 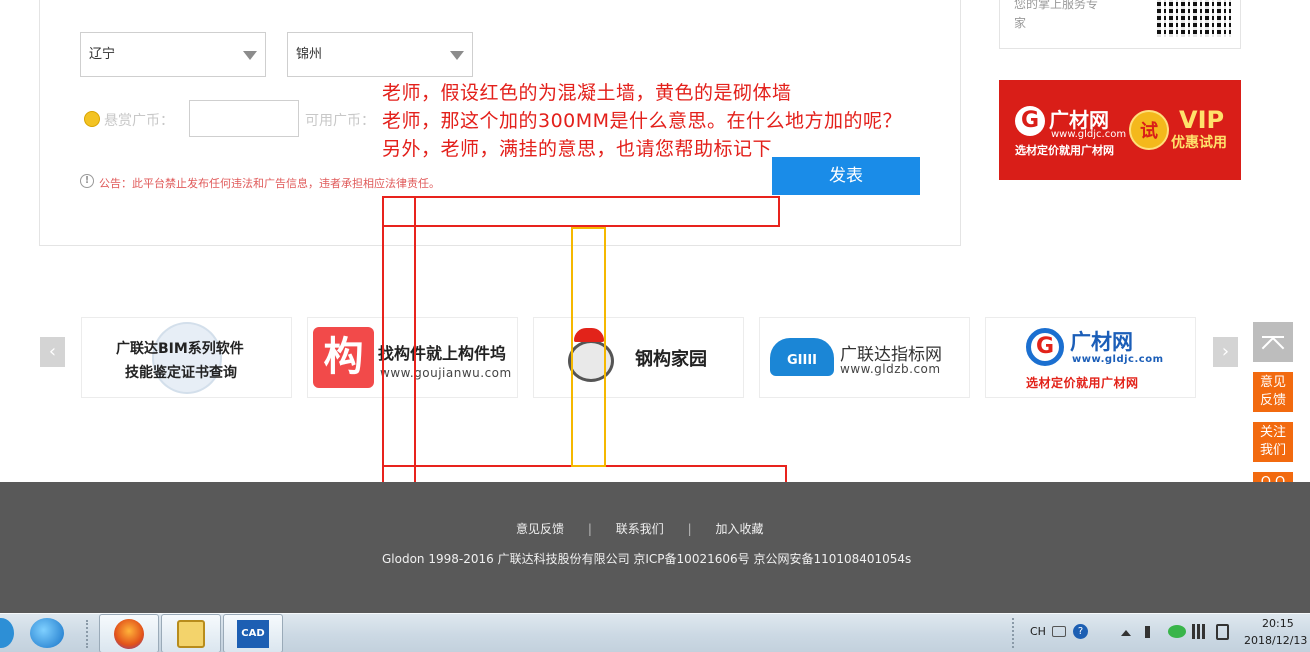 What do you see at coordinates (588, 347) in the screenshot?
I see `yellow-masonry-wall` at bounding box center [588, 347].